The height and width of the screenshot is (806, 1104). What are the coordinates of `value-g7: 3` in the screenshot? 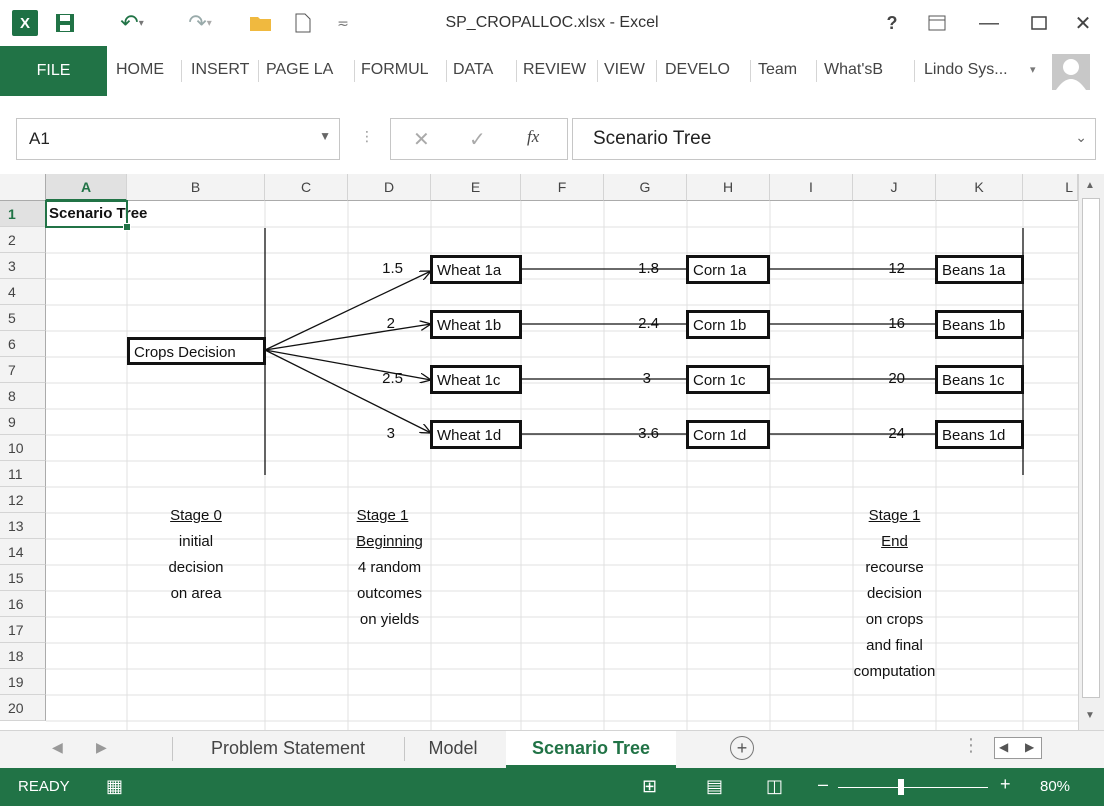 It's located at (627, 379).